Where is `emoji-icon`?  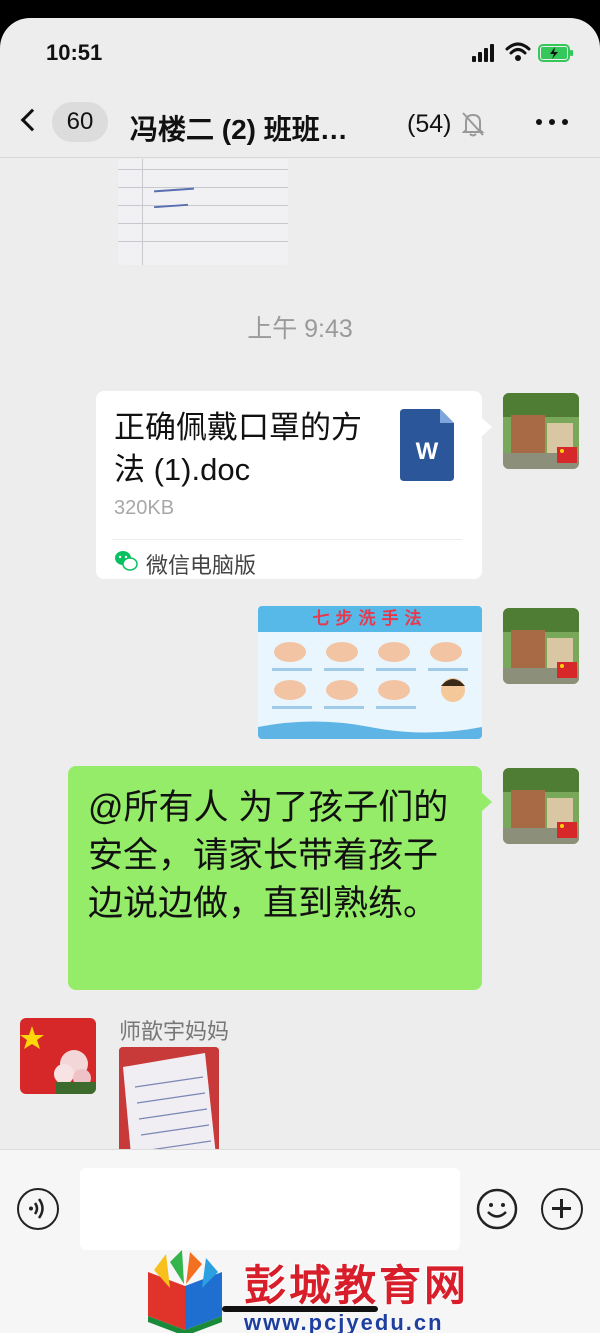 emoji-icon is located at coordinates (497, 1209).